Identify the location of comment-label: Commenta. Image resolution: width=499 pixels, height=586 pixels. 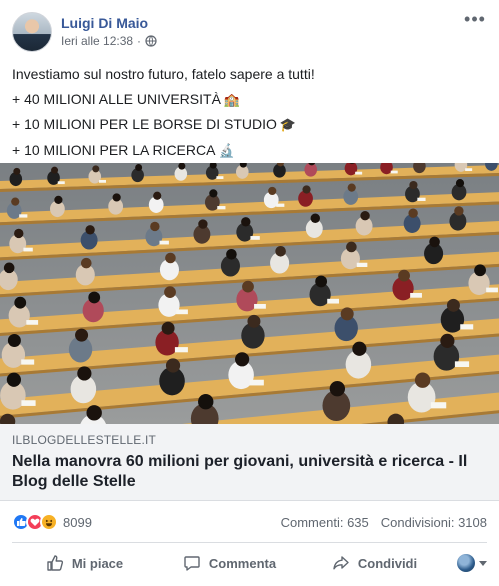
(242, 563).